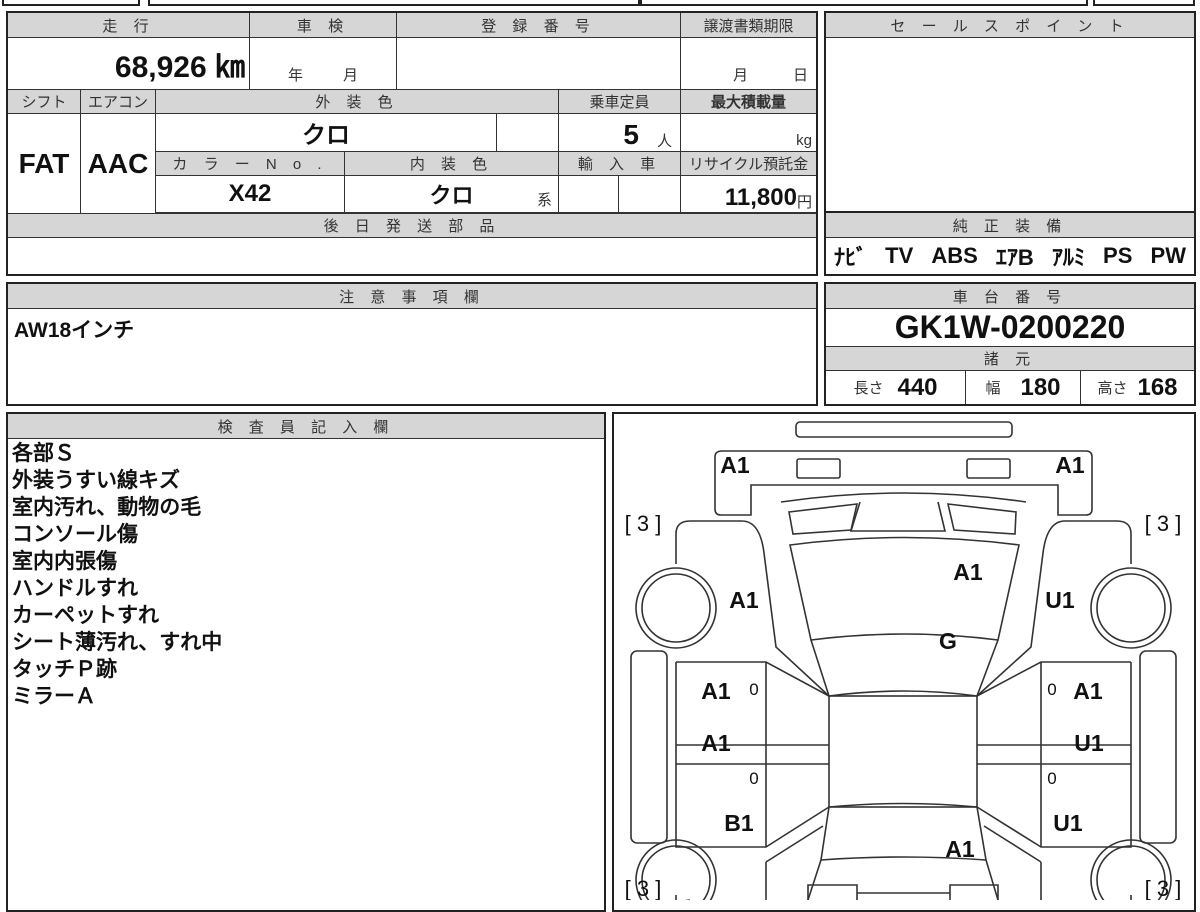  I want to click on front-bumper-left-grade: A1, so click(735, 465).